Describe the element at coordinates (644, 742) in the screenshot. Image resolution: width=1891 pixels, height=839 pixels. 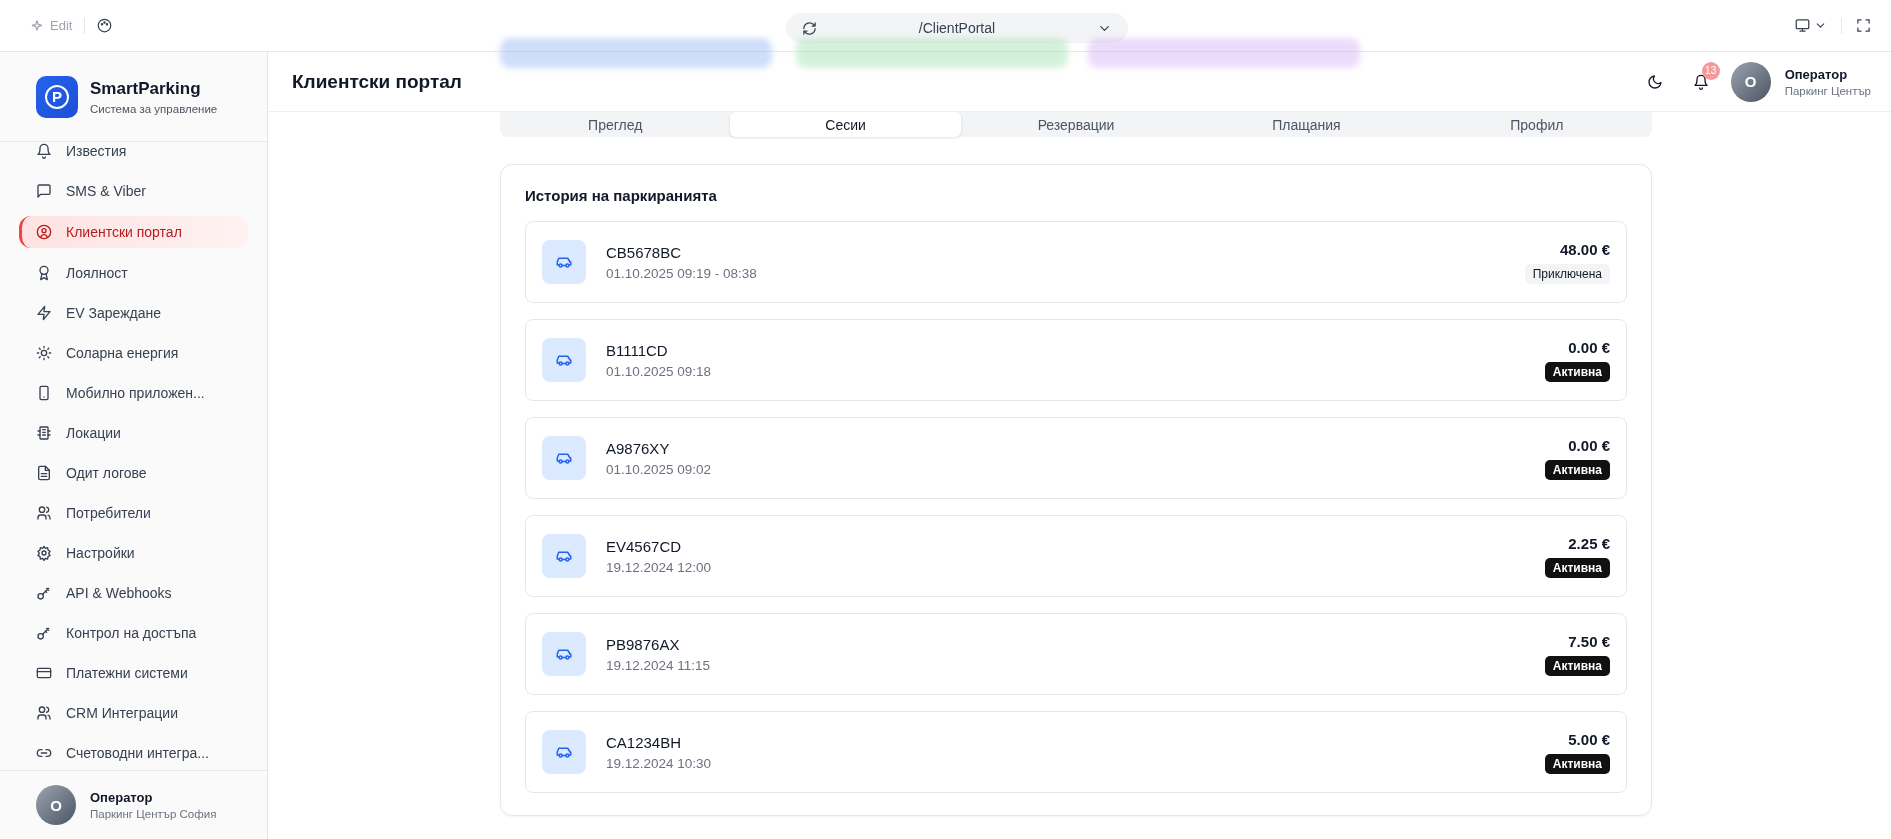
I see `license-plate: CA1234BH` at that location.